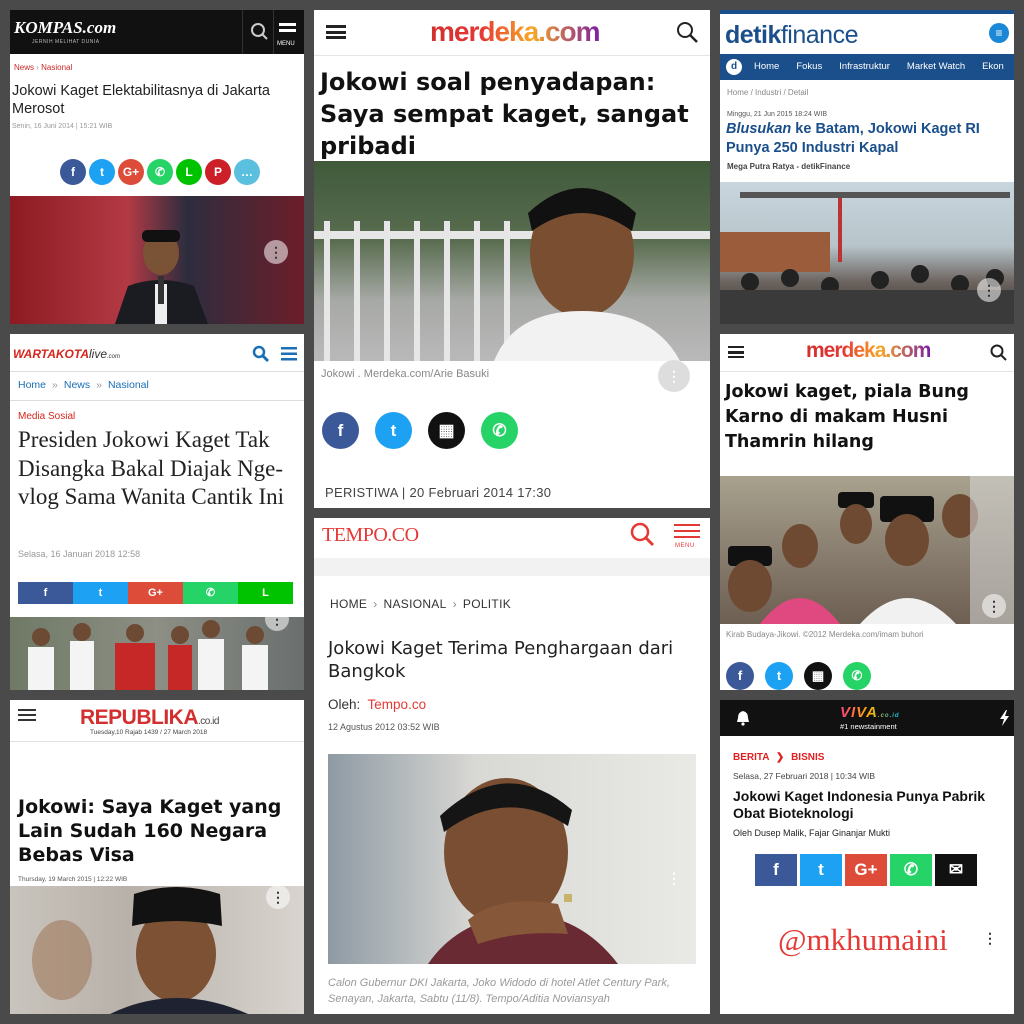  I want to click on share-bar: f t ▦ ✆, so click(804, 676).